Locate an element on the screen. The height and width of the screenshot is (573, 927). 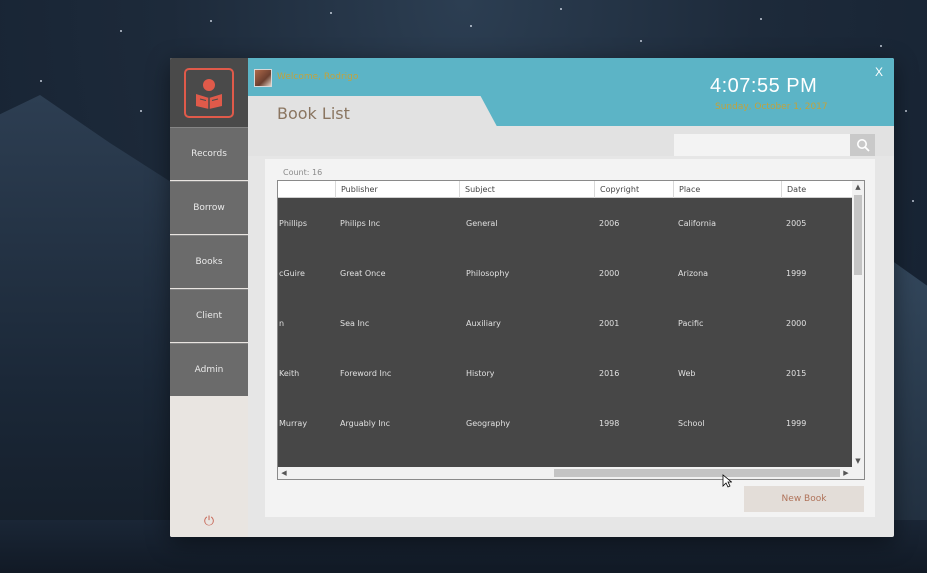
welcome-text: Welcome, Rodrigo is located at coordinates (318, 77).